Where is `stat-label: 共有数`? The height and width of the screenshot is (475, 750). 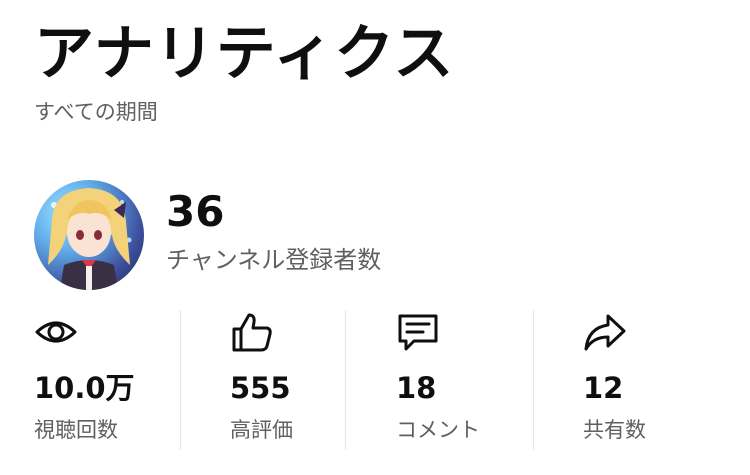 stat-label: 共有数 is located at coordinates (614, 430).